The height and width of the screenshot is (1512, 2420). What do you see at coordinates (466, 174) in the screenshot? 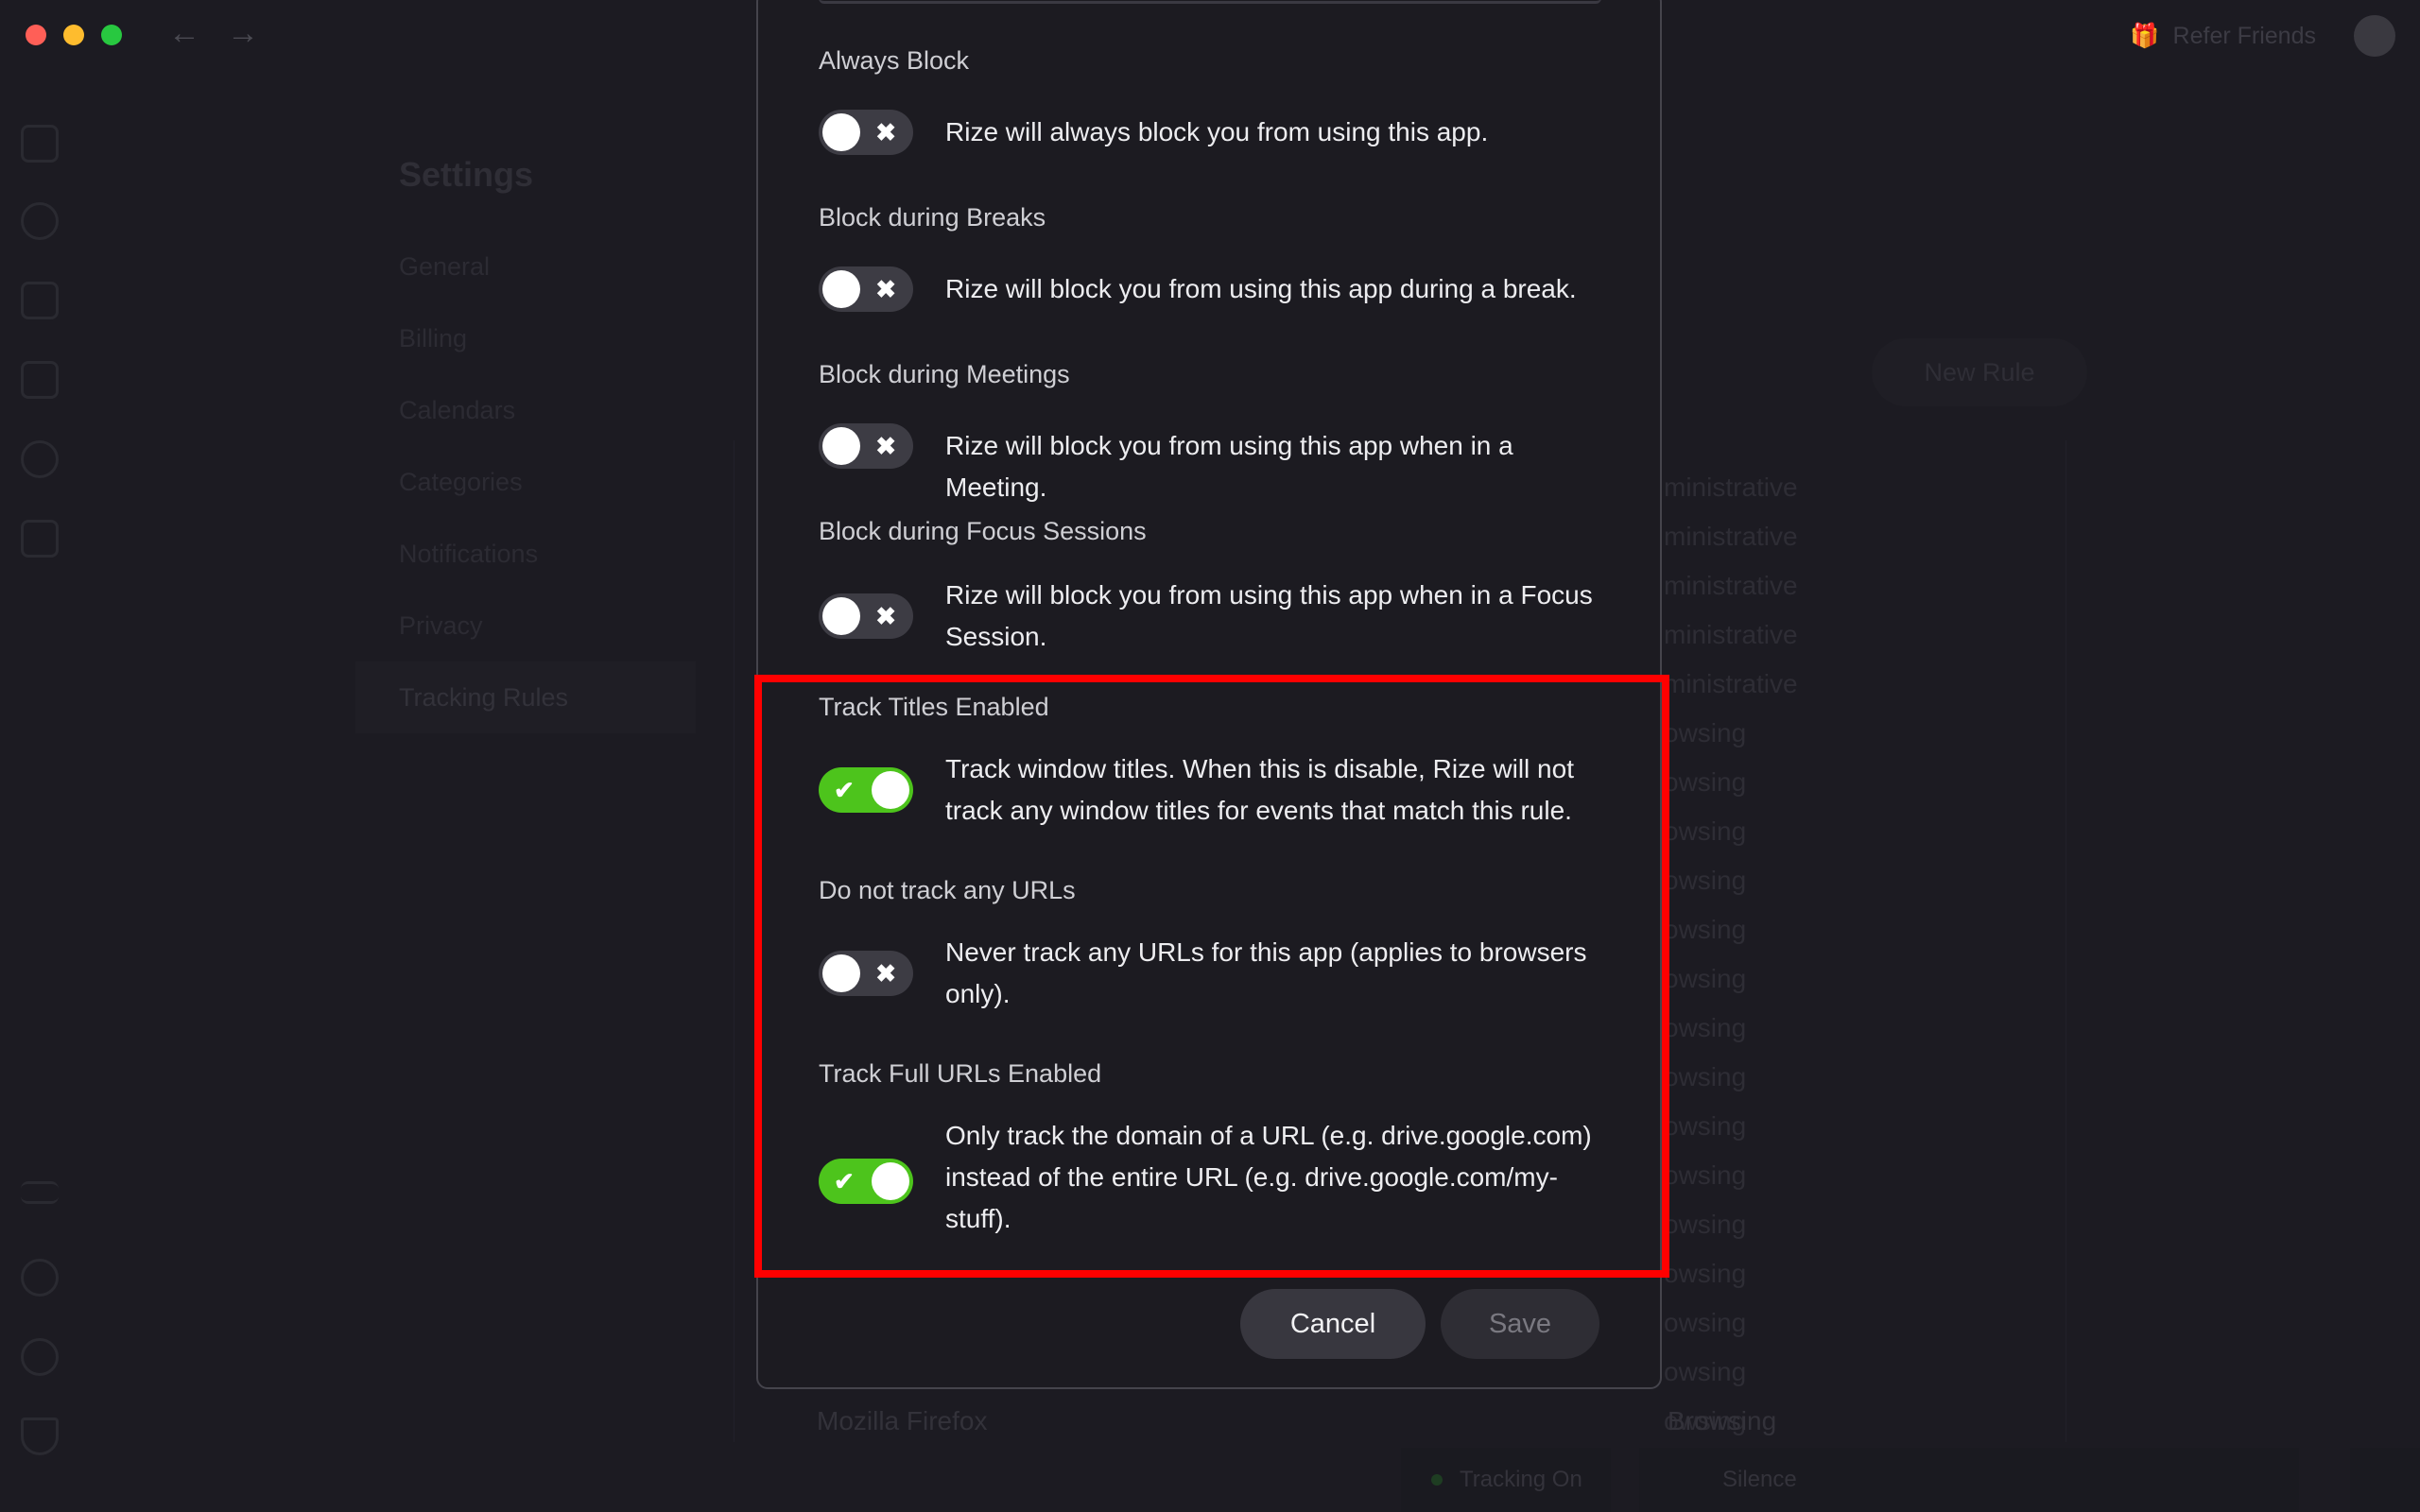
I see `settings-title: Settings` at bounding box center [466, 174].